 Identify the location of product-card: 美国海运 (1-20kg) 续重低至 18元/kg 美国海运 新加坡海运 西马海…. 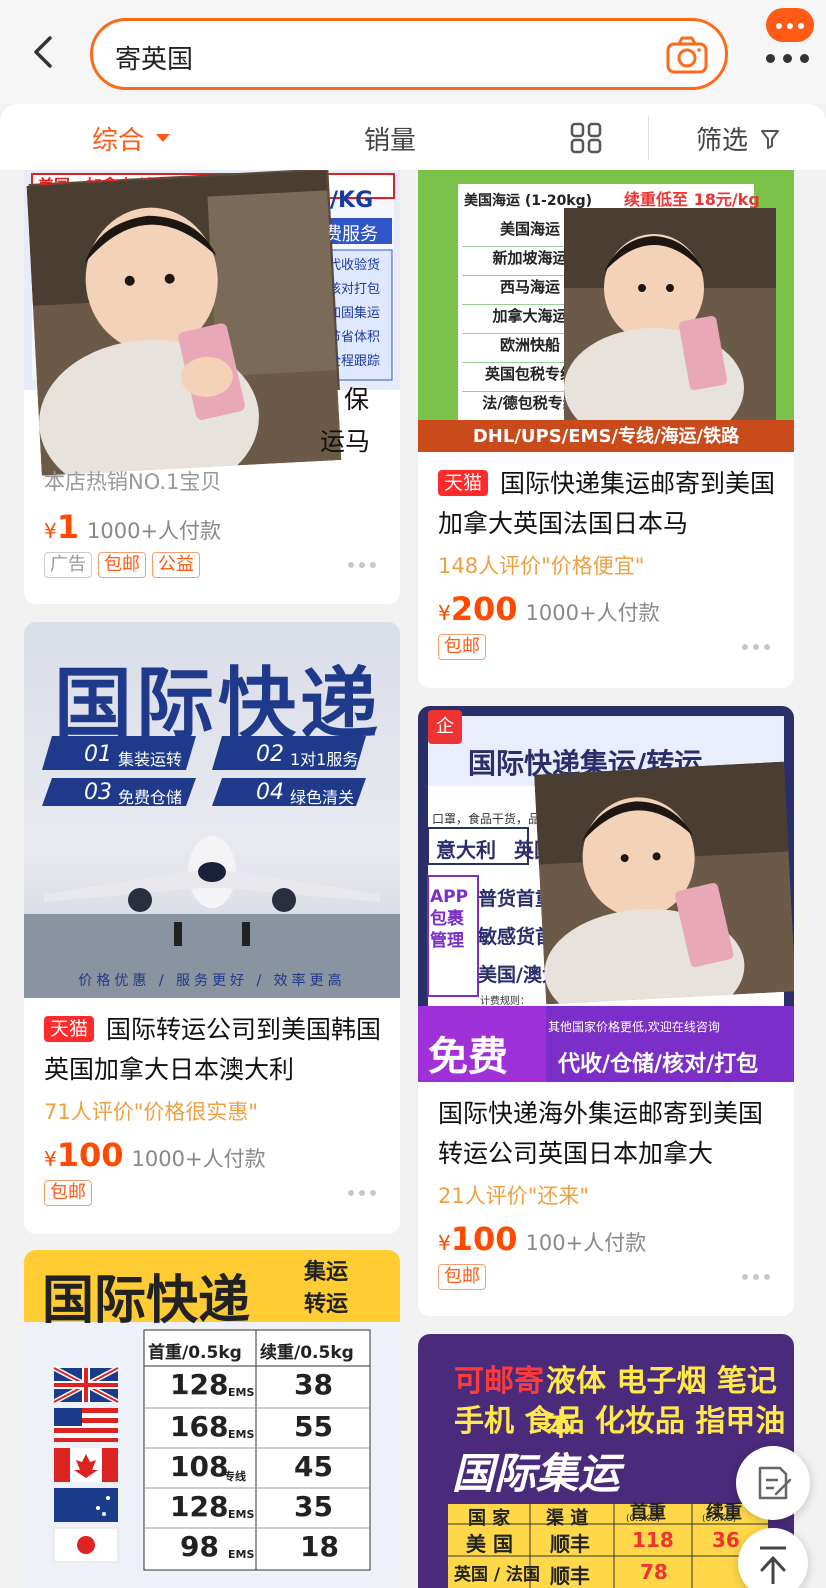
(606, 429).